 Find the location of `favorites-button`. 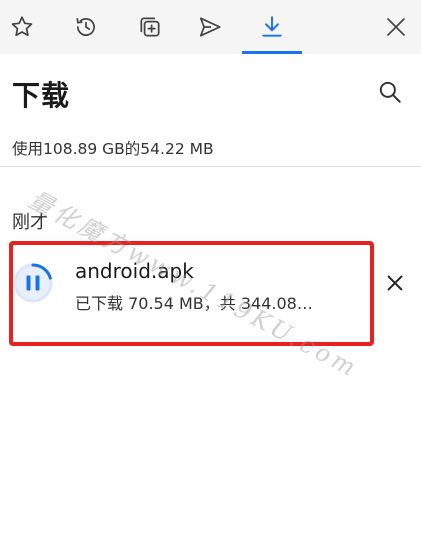

favorites-button is located at coordinates (22, 27).